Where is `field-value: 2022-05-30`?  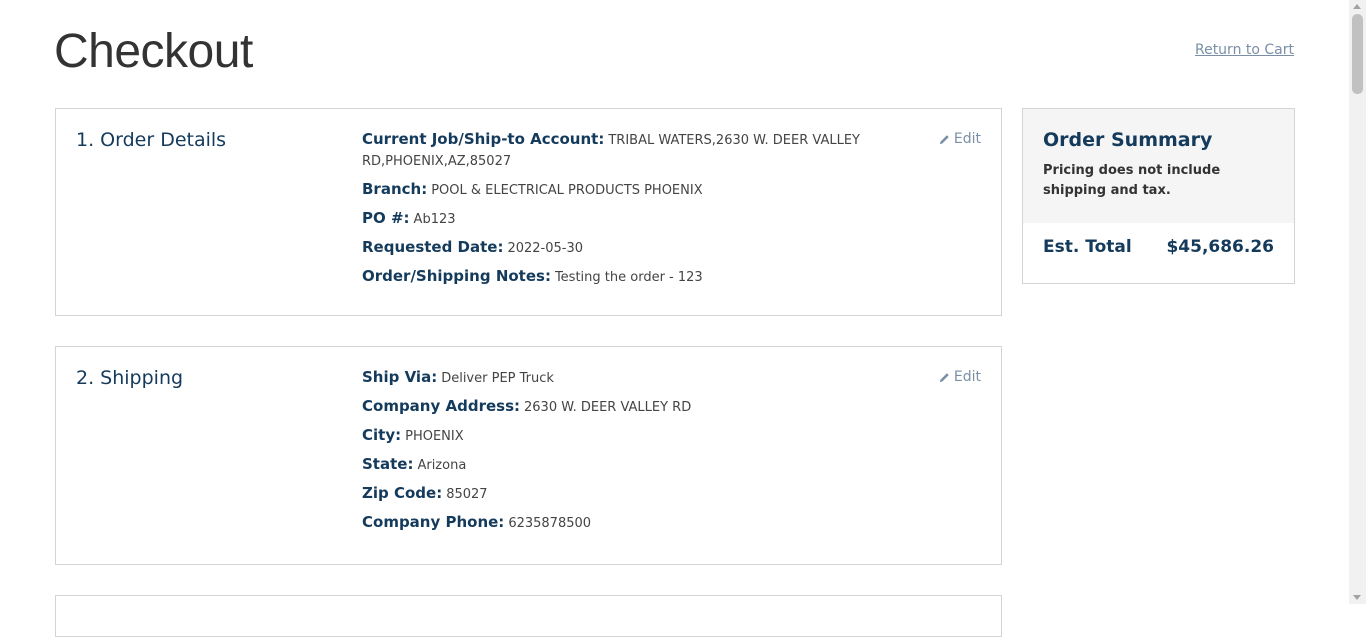 field-value: 2022-05-30 is located at coordinates (545, 248).